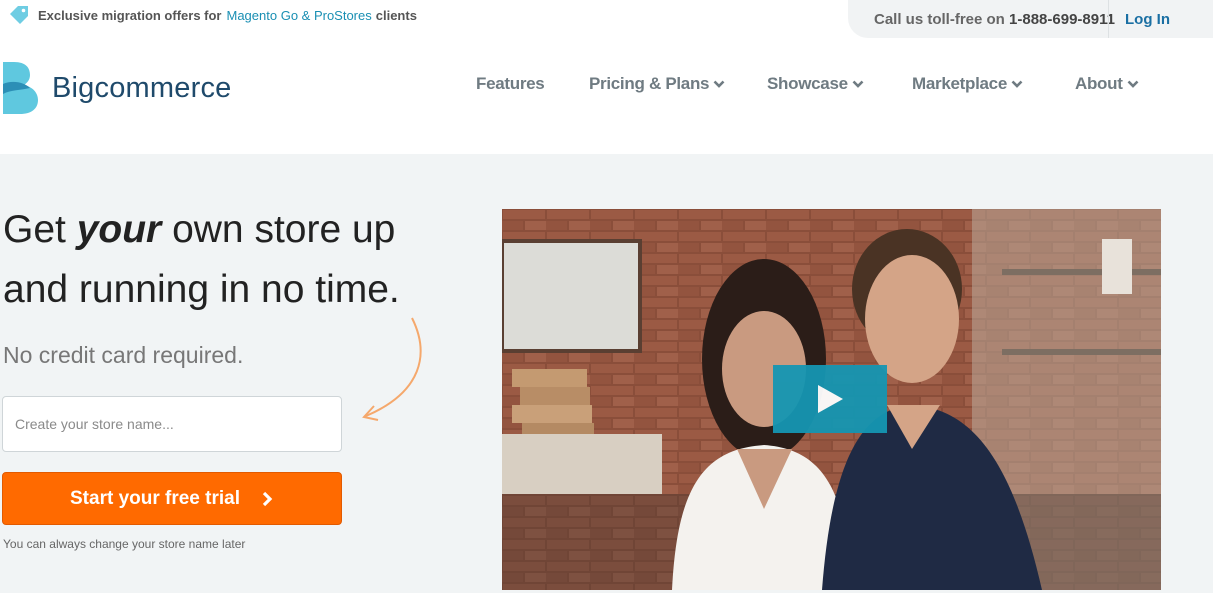 Image resolution: width=1213 pixels, height=593 pixels. Describe the element at coordinates (119, 229) in the screenshot. I see `headline-emphasis: your` at that location.